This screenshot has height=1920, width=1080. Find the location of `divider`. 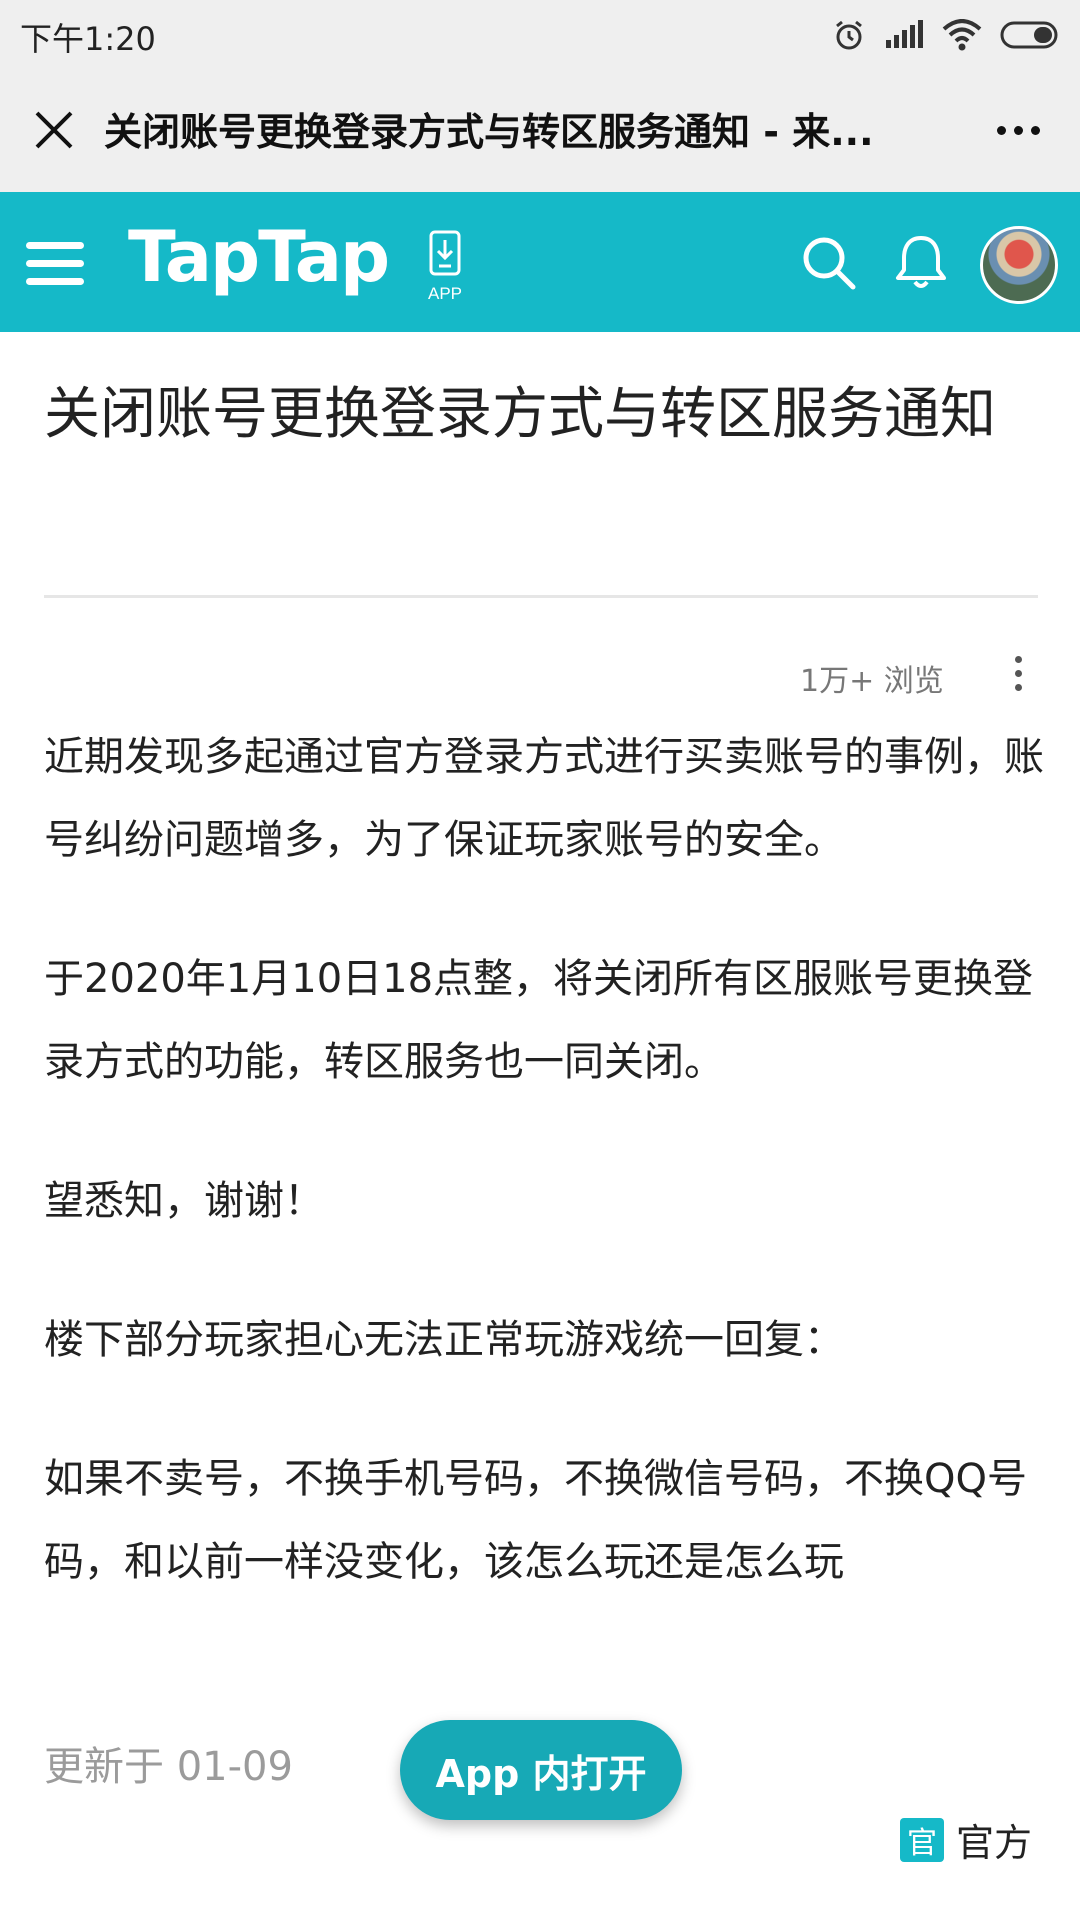

divider is located at coordinates (541, 596).